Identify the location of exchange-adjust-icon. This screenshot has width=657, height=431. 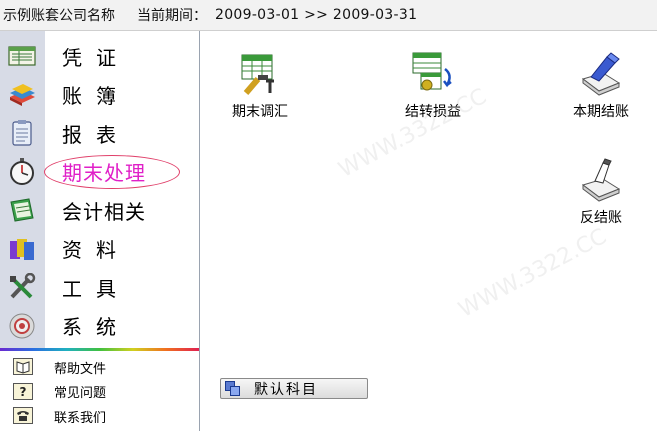
(257, 74).